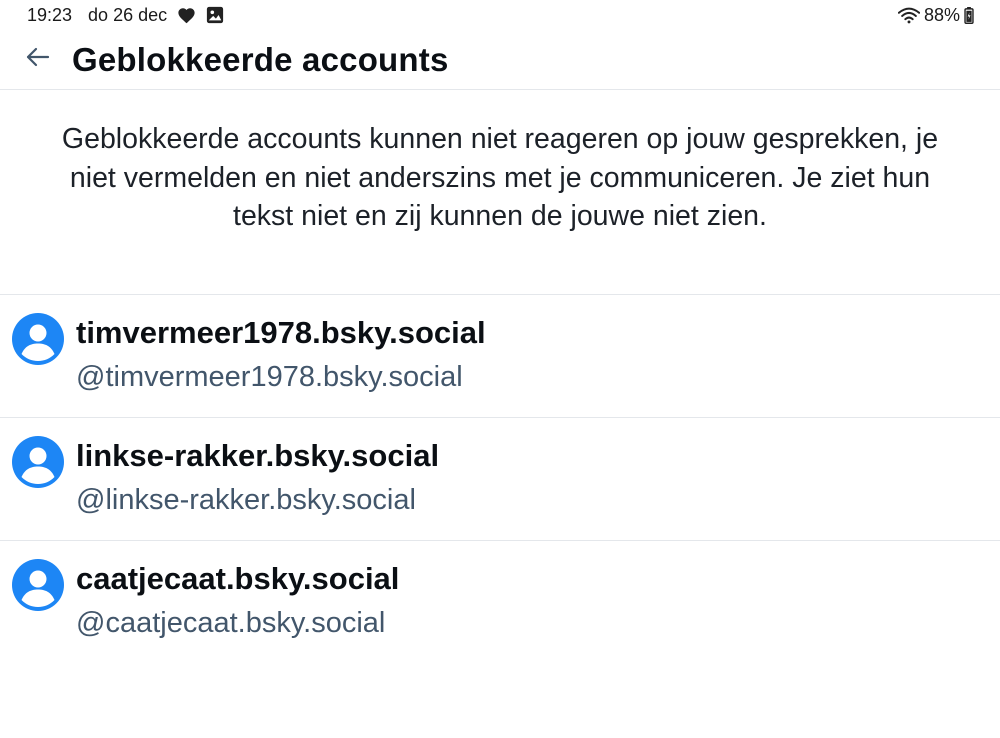 This screenshot has width=1000, height=738. Describe the element at coordinates (258, 455) in the screenshot. I see `account-display-name: linkse-rakker.bsky.social` at that location.